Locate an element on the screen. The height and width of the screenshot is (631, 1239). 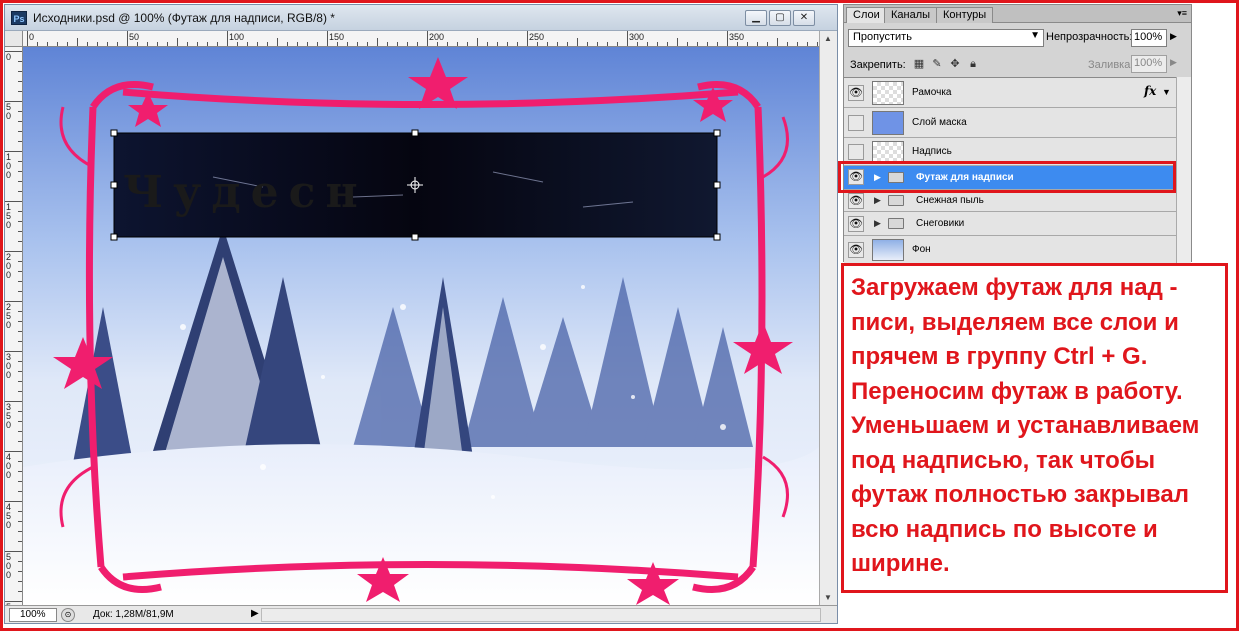
layer-row-fon: 👁︎ Фон is located at coordinates (1010, 250).